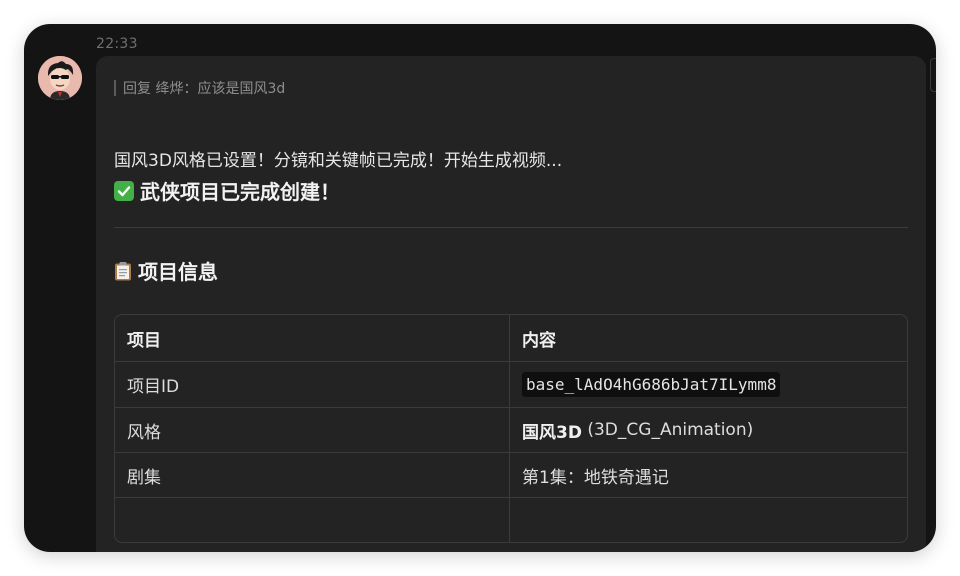  I want to click on scroll-handle, so click(933, 75).